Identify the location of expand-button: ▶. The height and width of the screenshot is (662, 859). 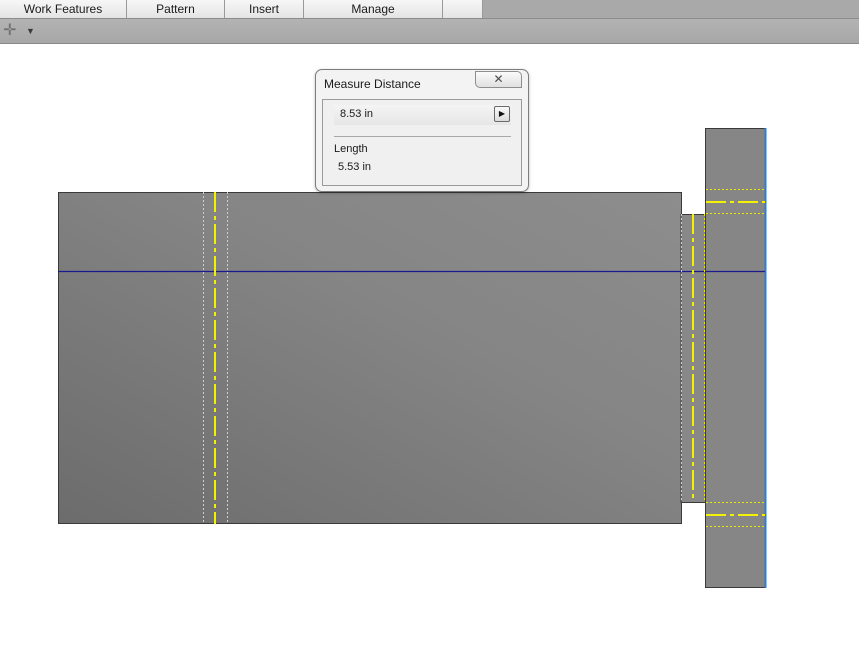
(502, 114).